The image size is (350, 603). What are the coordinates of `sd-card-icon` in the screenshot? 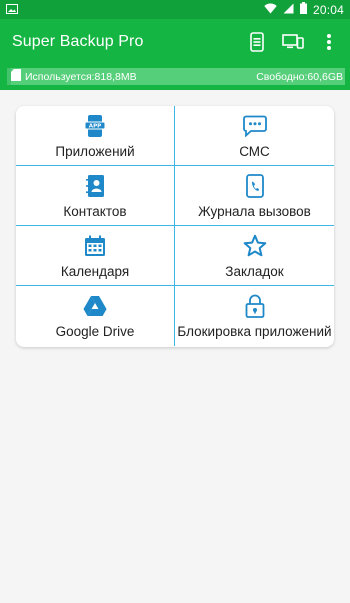 It's located at (16, 76).